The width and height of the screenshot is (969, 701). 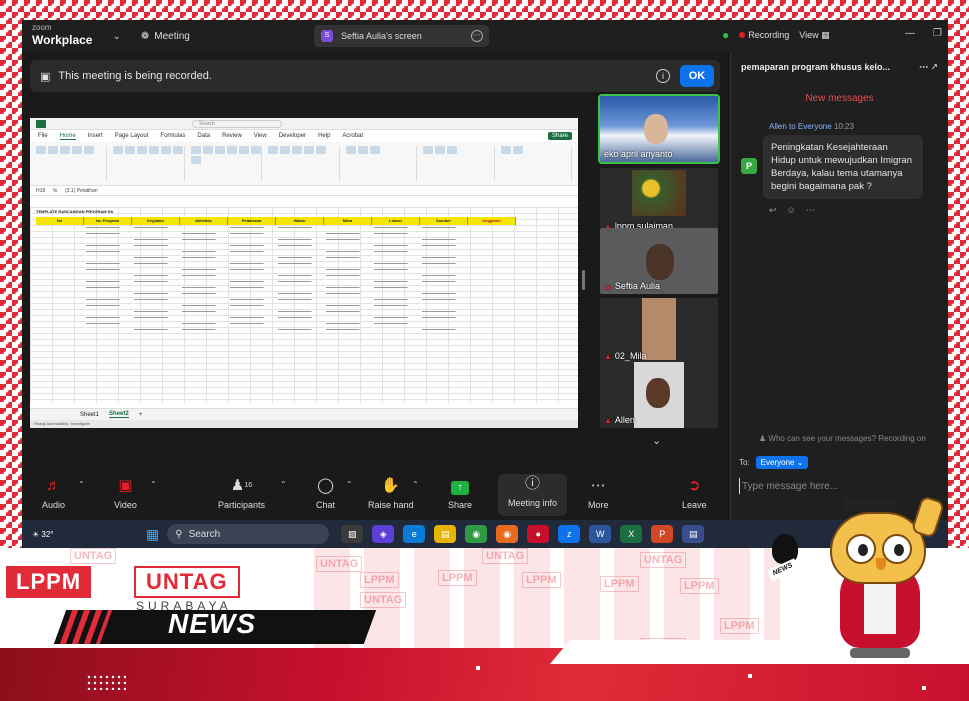 What do you see at coordinates (523, 534) in the screenshot?
I see `taskbar-apps: ▧ ◈ e ▤ ◉ ◉ ● z W X P ▤` at bounding box center [523, 534].